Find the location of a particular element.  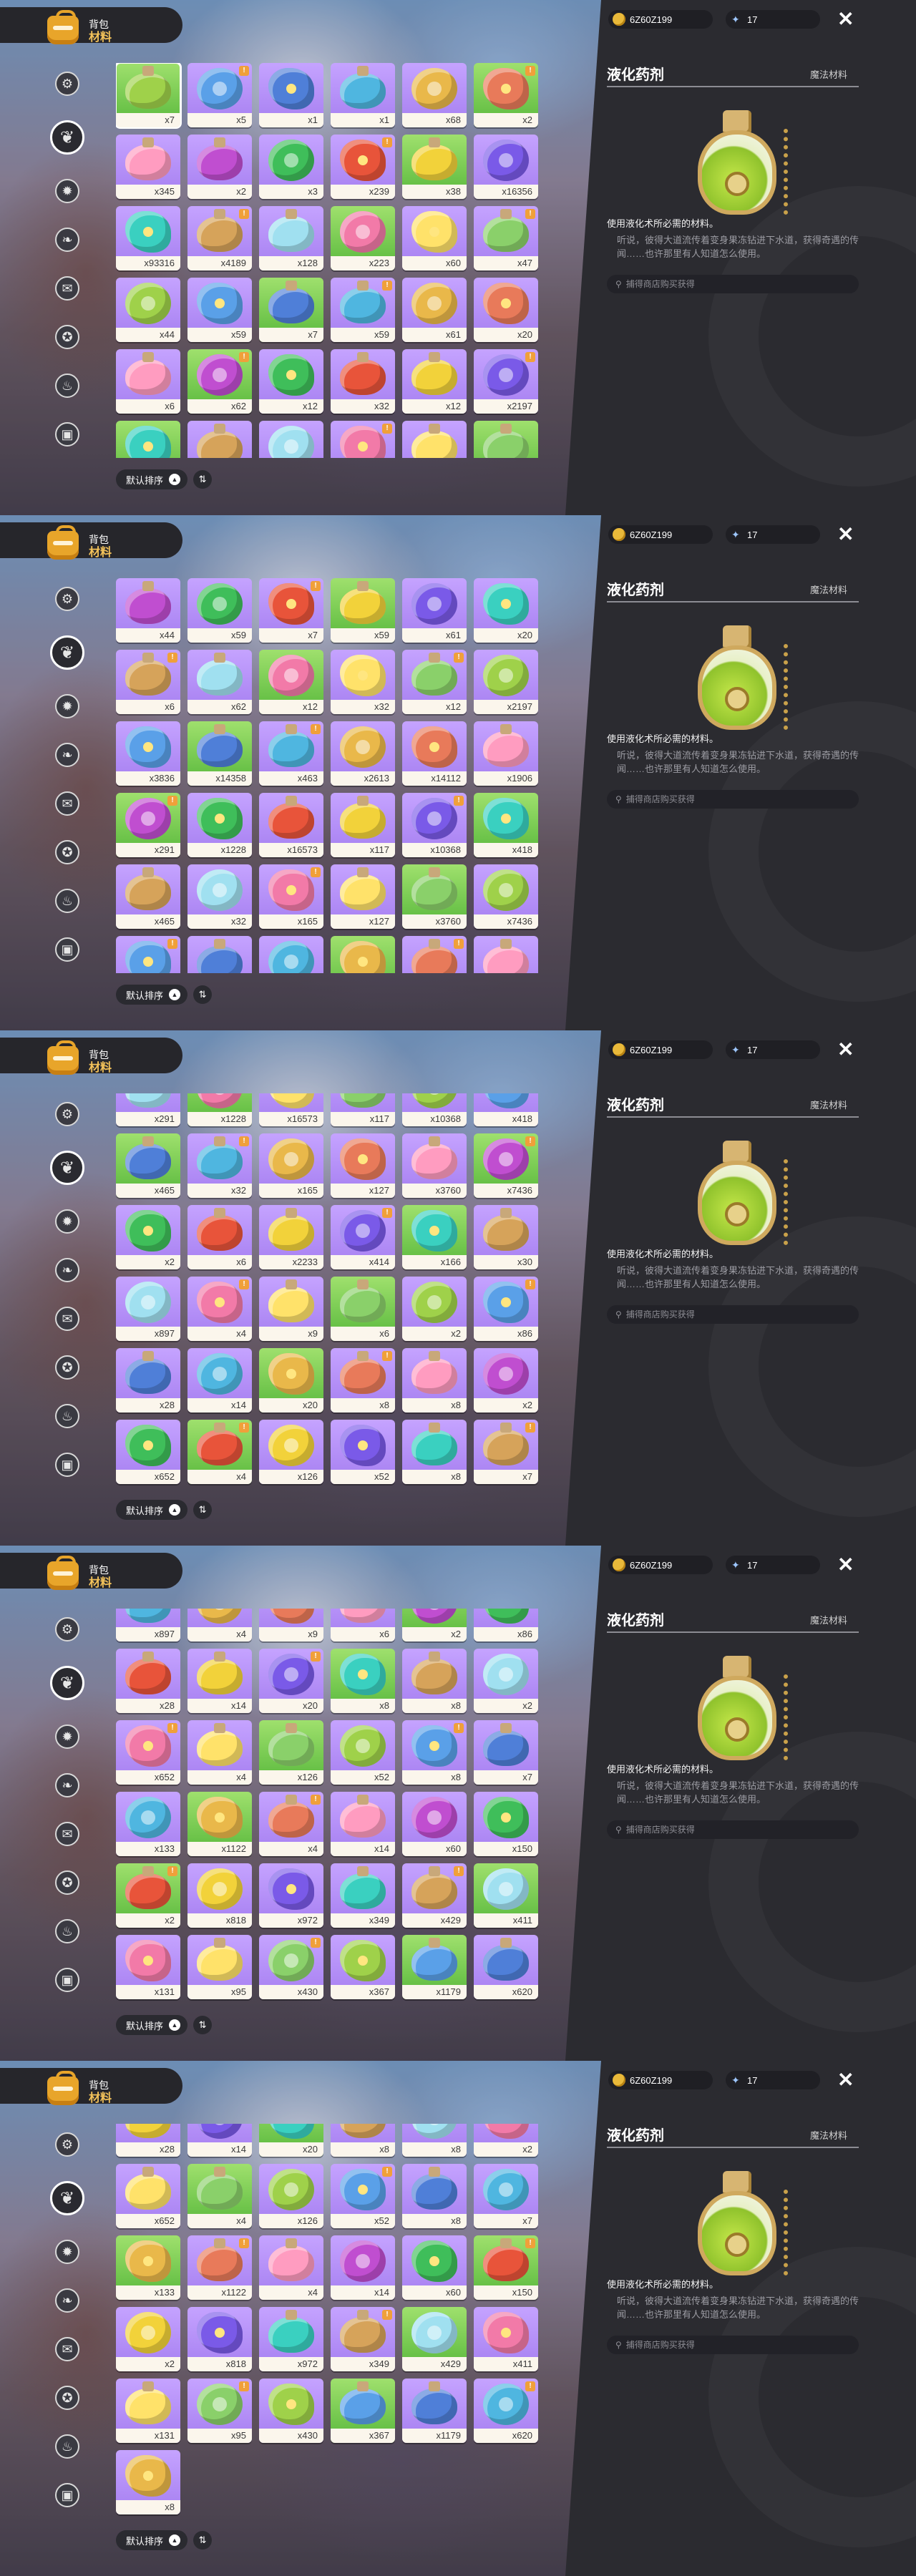

item-slot: x131 is located at coordinates (148, 2411).